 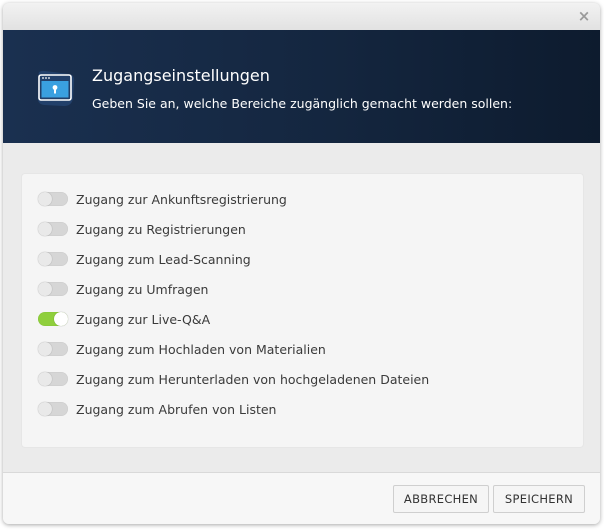 I want to click on toggle-label: Zugang zur Live-Q&A, so click(x=143, y=319).